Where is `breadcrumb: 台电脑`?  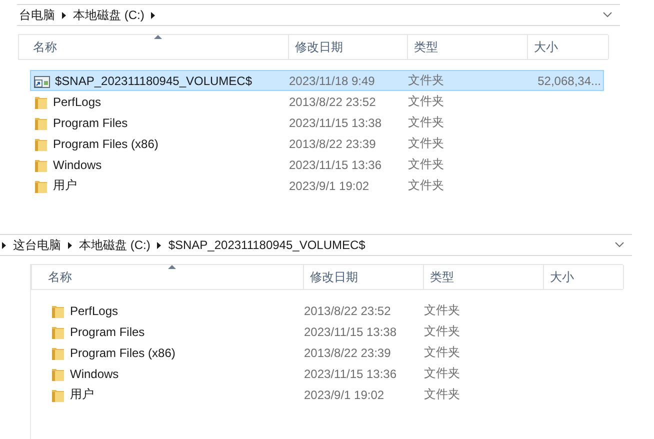 breadcrumb: 台电脑 is located at coordinates (37, 15).